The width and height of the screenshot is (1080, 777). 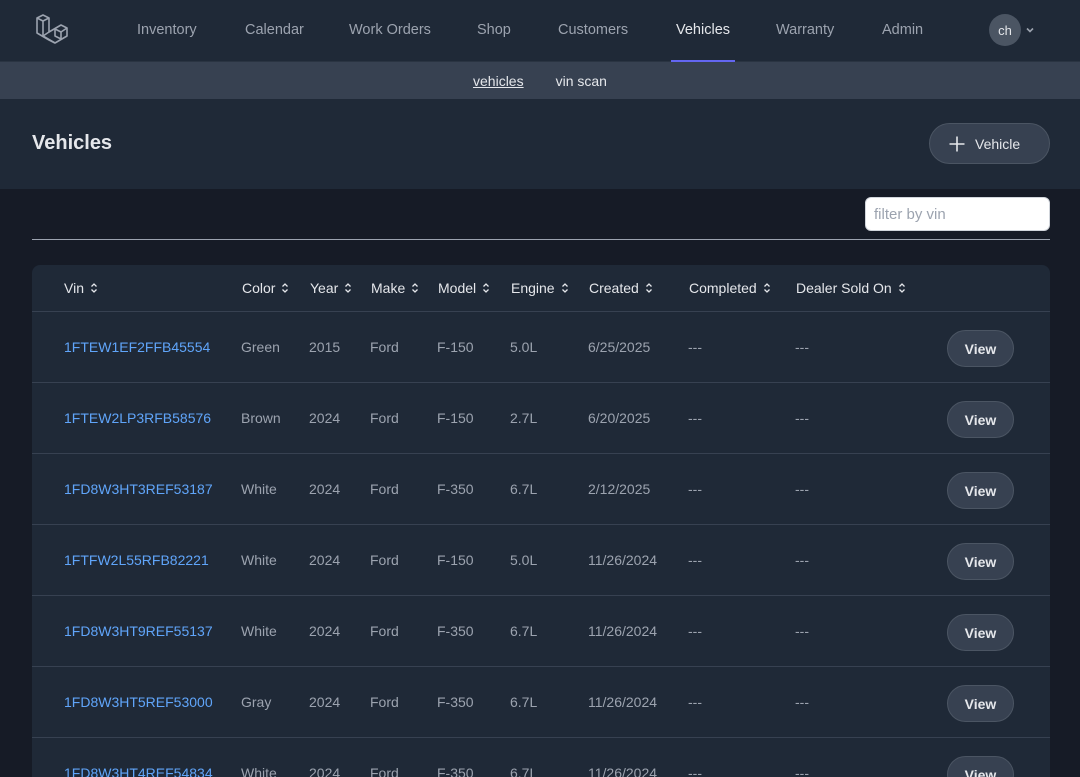 I want to click on nav-vehicles: Vehicles, so click(x=703, y=31).